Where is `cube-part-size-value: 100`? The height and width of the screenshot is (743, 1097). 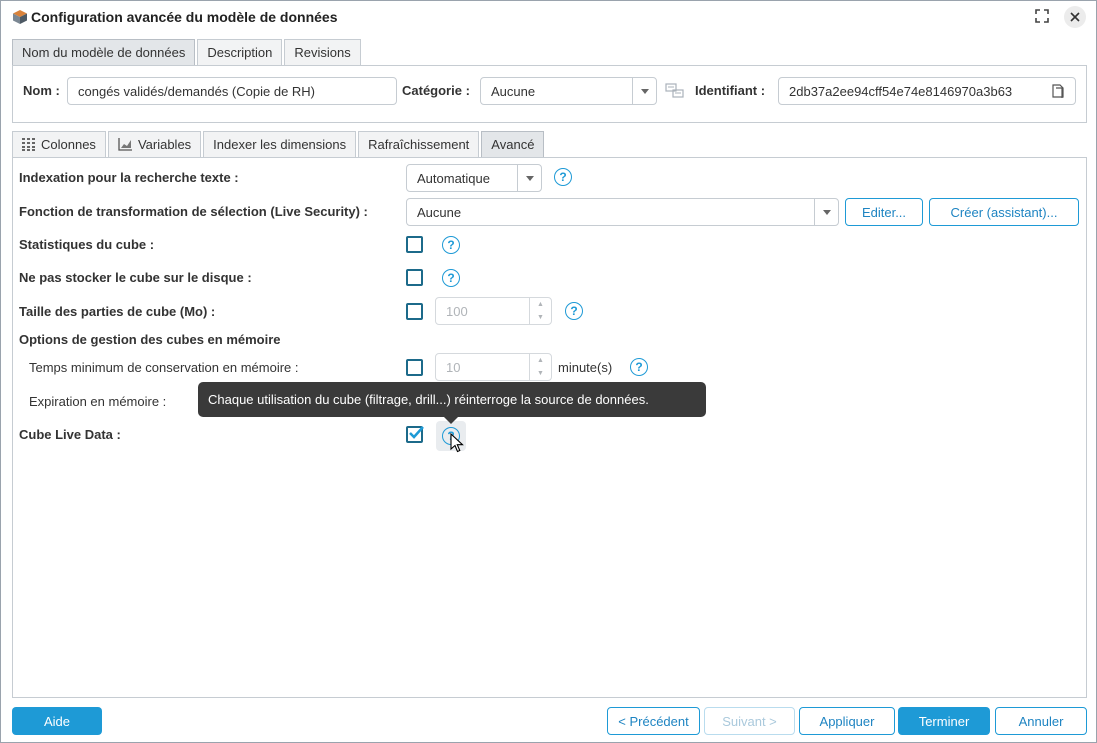 cube-part-size-value: 100 is located at coordinates (457, 311).